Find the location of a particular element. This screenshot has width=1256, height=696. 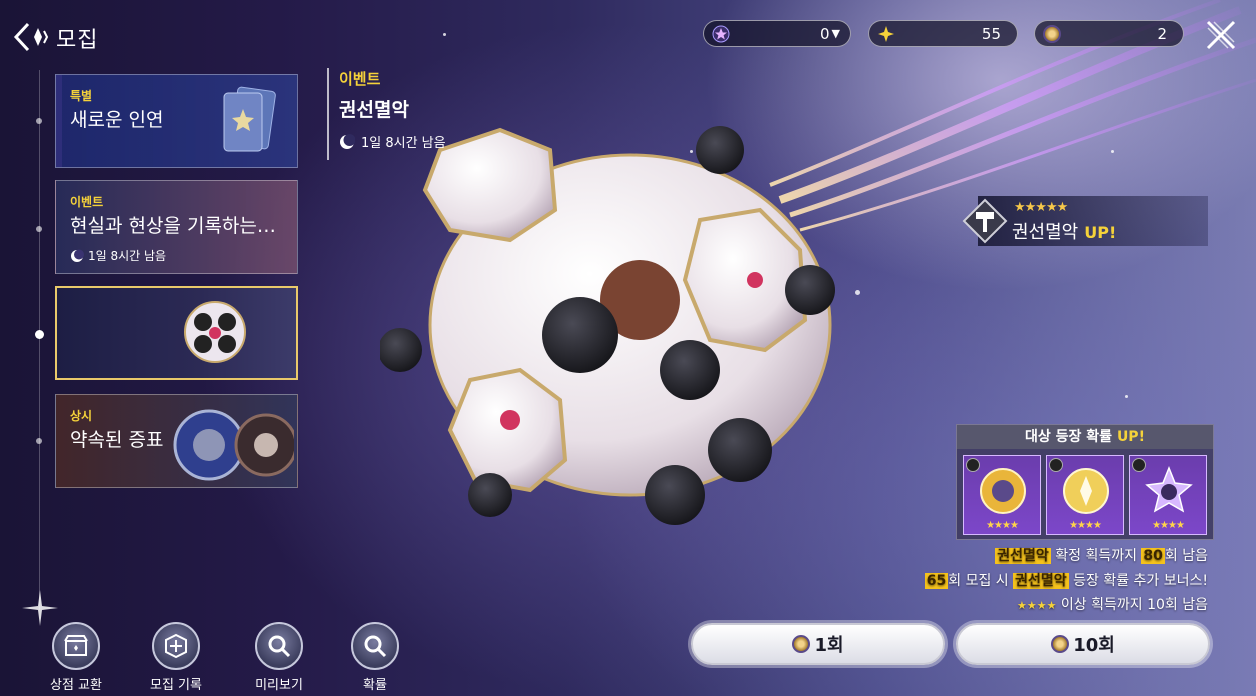

bonus-name: 권선멸악 is located at coordinates (1041, 581).